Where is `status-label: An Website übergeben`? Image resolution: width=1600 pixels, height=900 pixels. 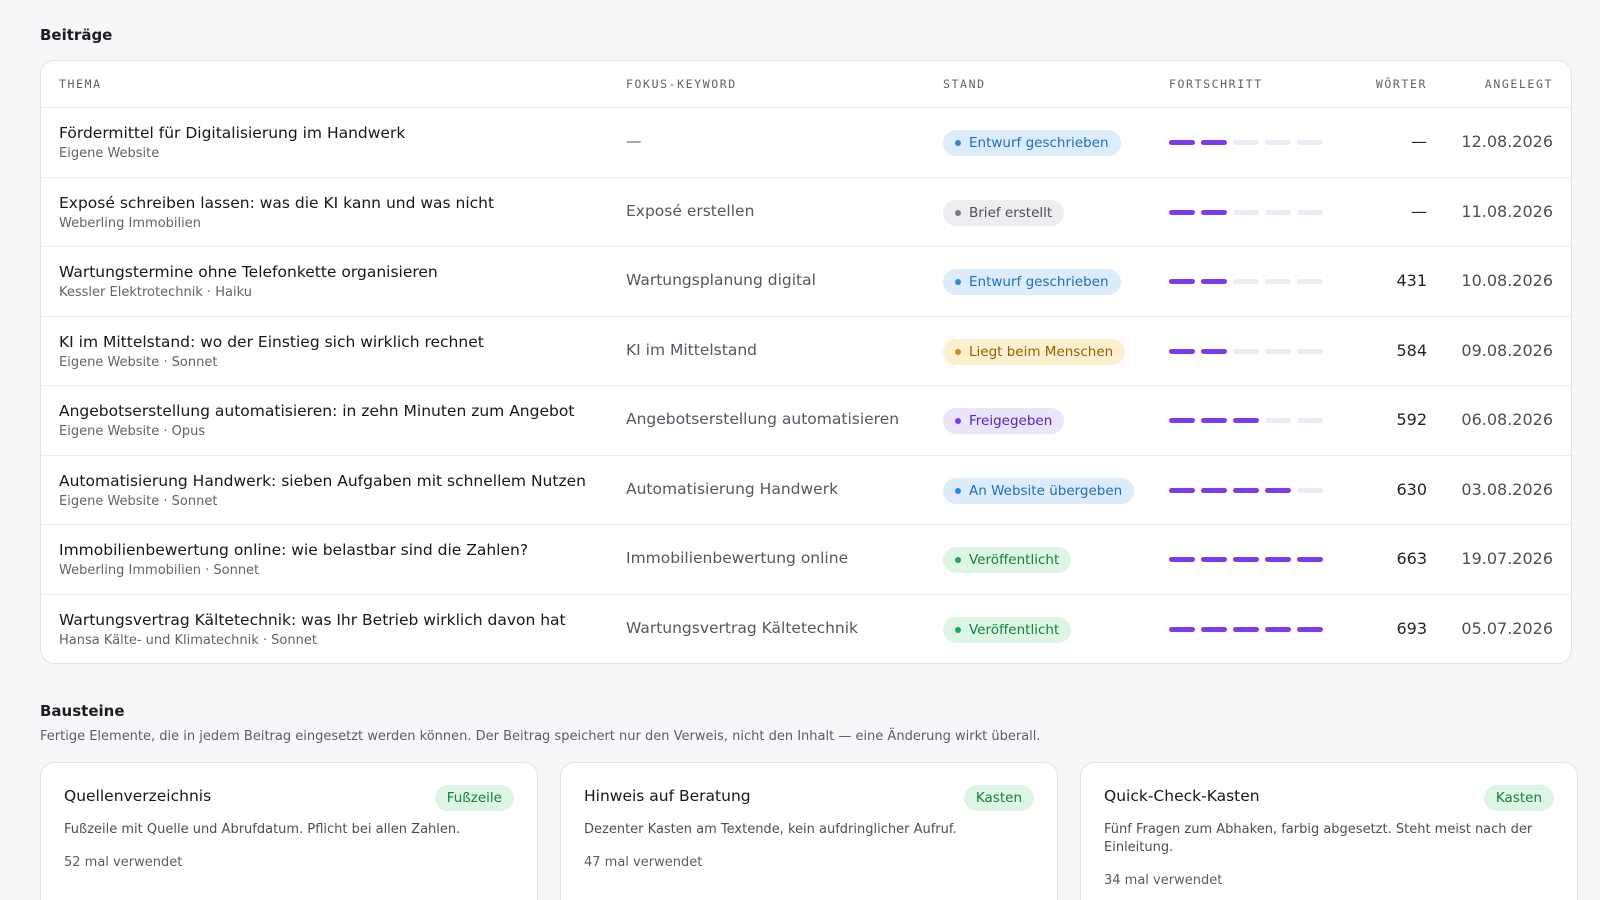
status-label: An Website übergeben is located at coordinates (1046, 490).